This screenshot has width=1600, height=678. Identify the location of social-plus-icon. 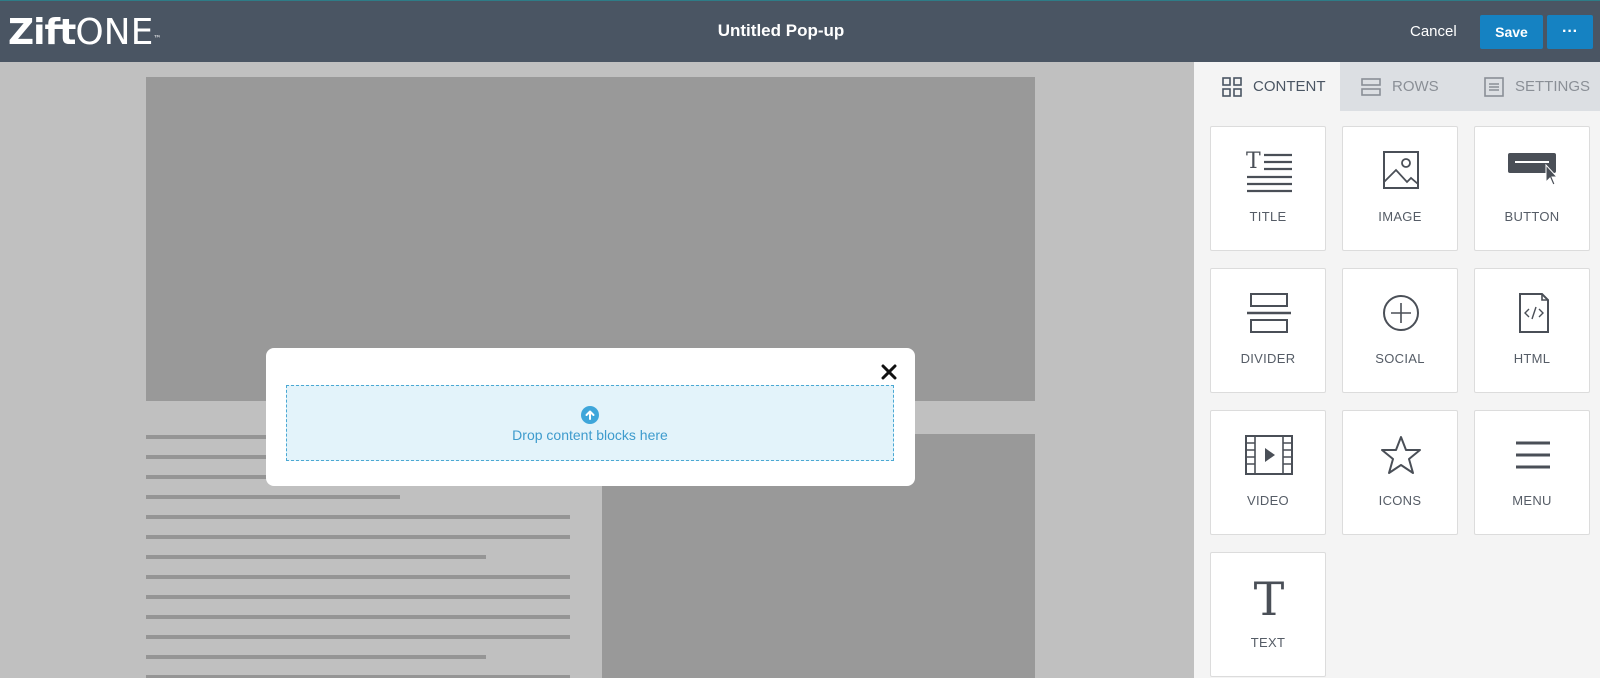
(1401, 313).